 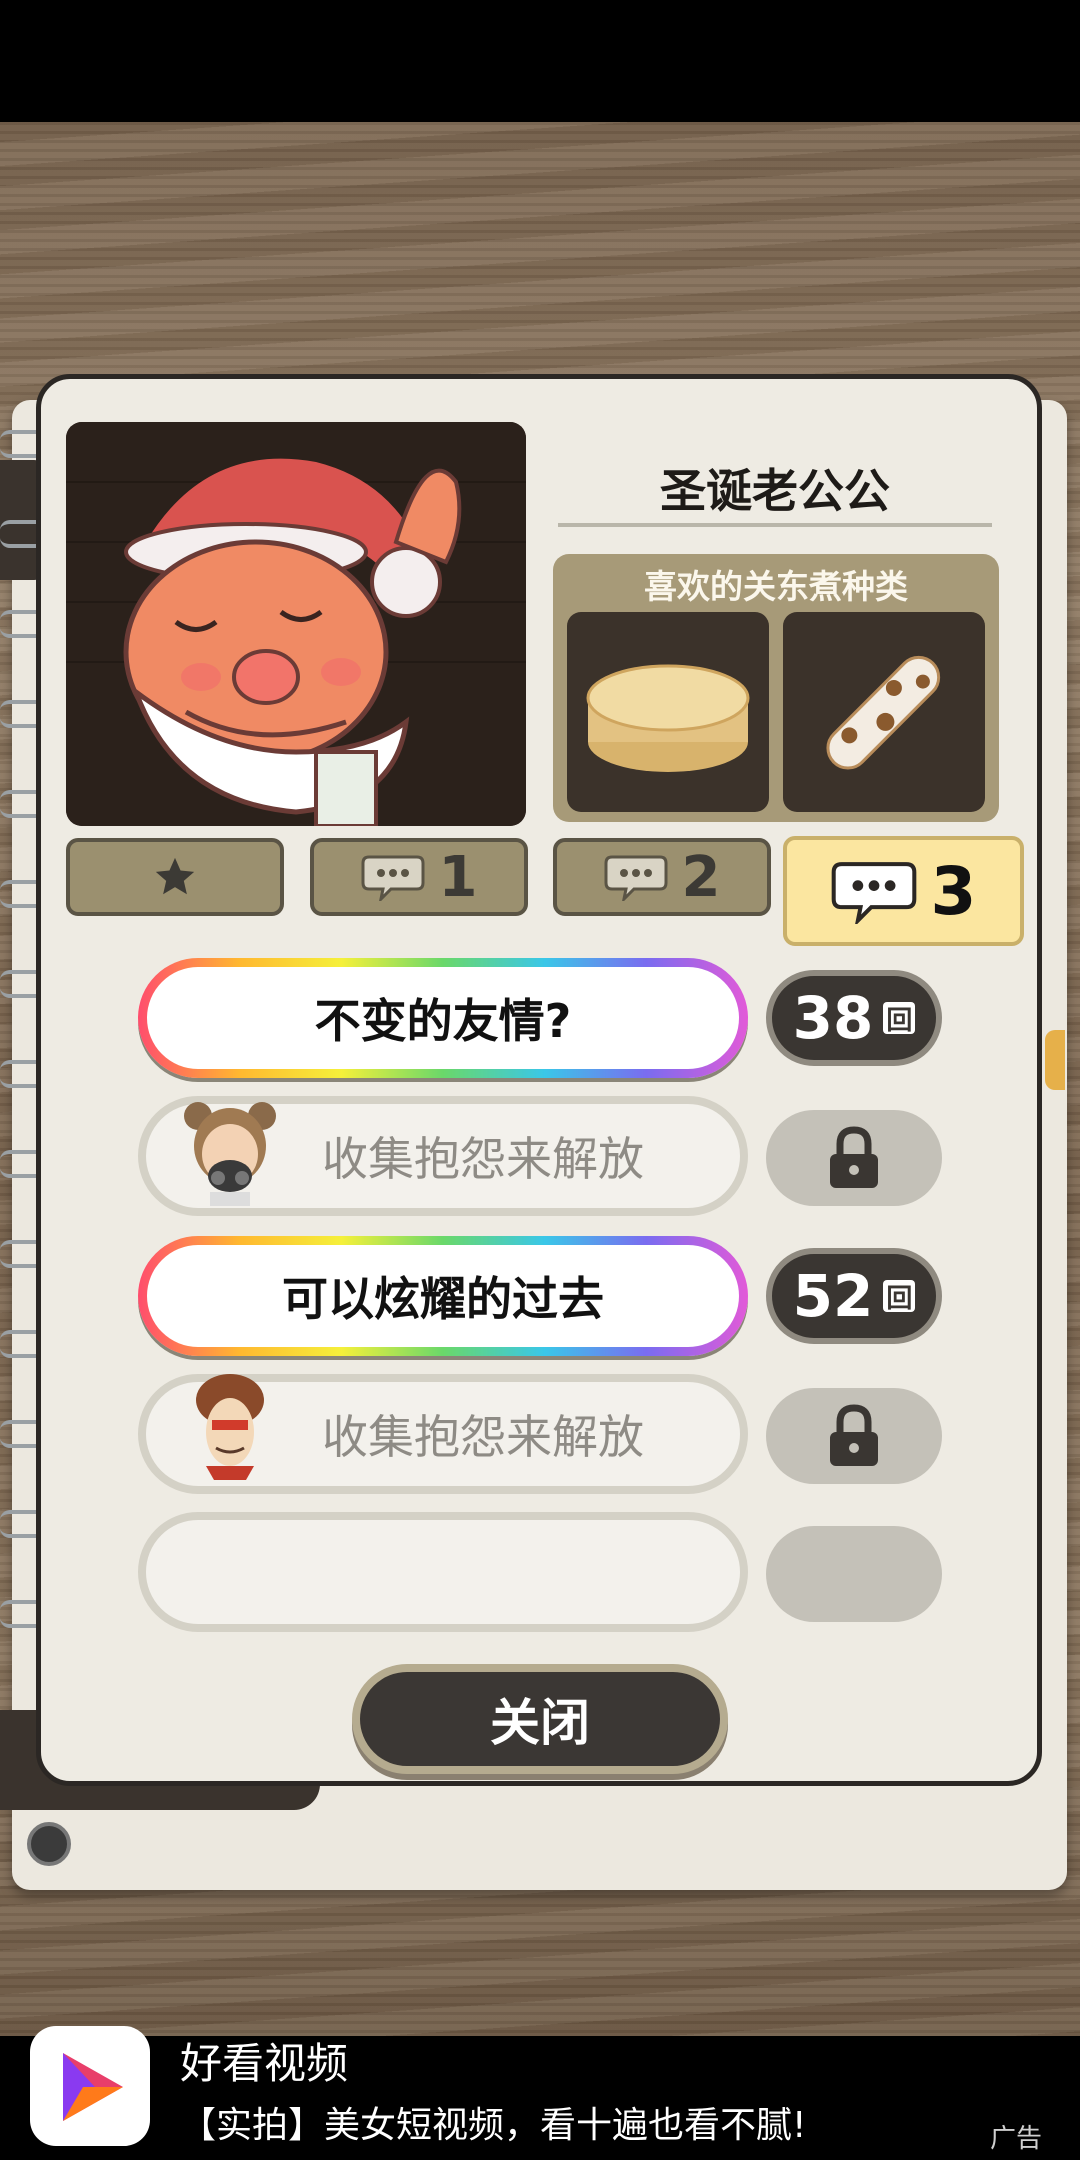 What do you see at coordinates (776, 586) in the screenshot?
I see `favorite-oden-title: 喜欢的关东煮种类` at bounding box center [776, 586].